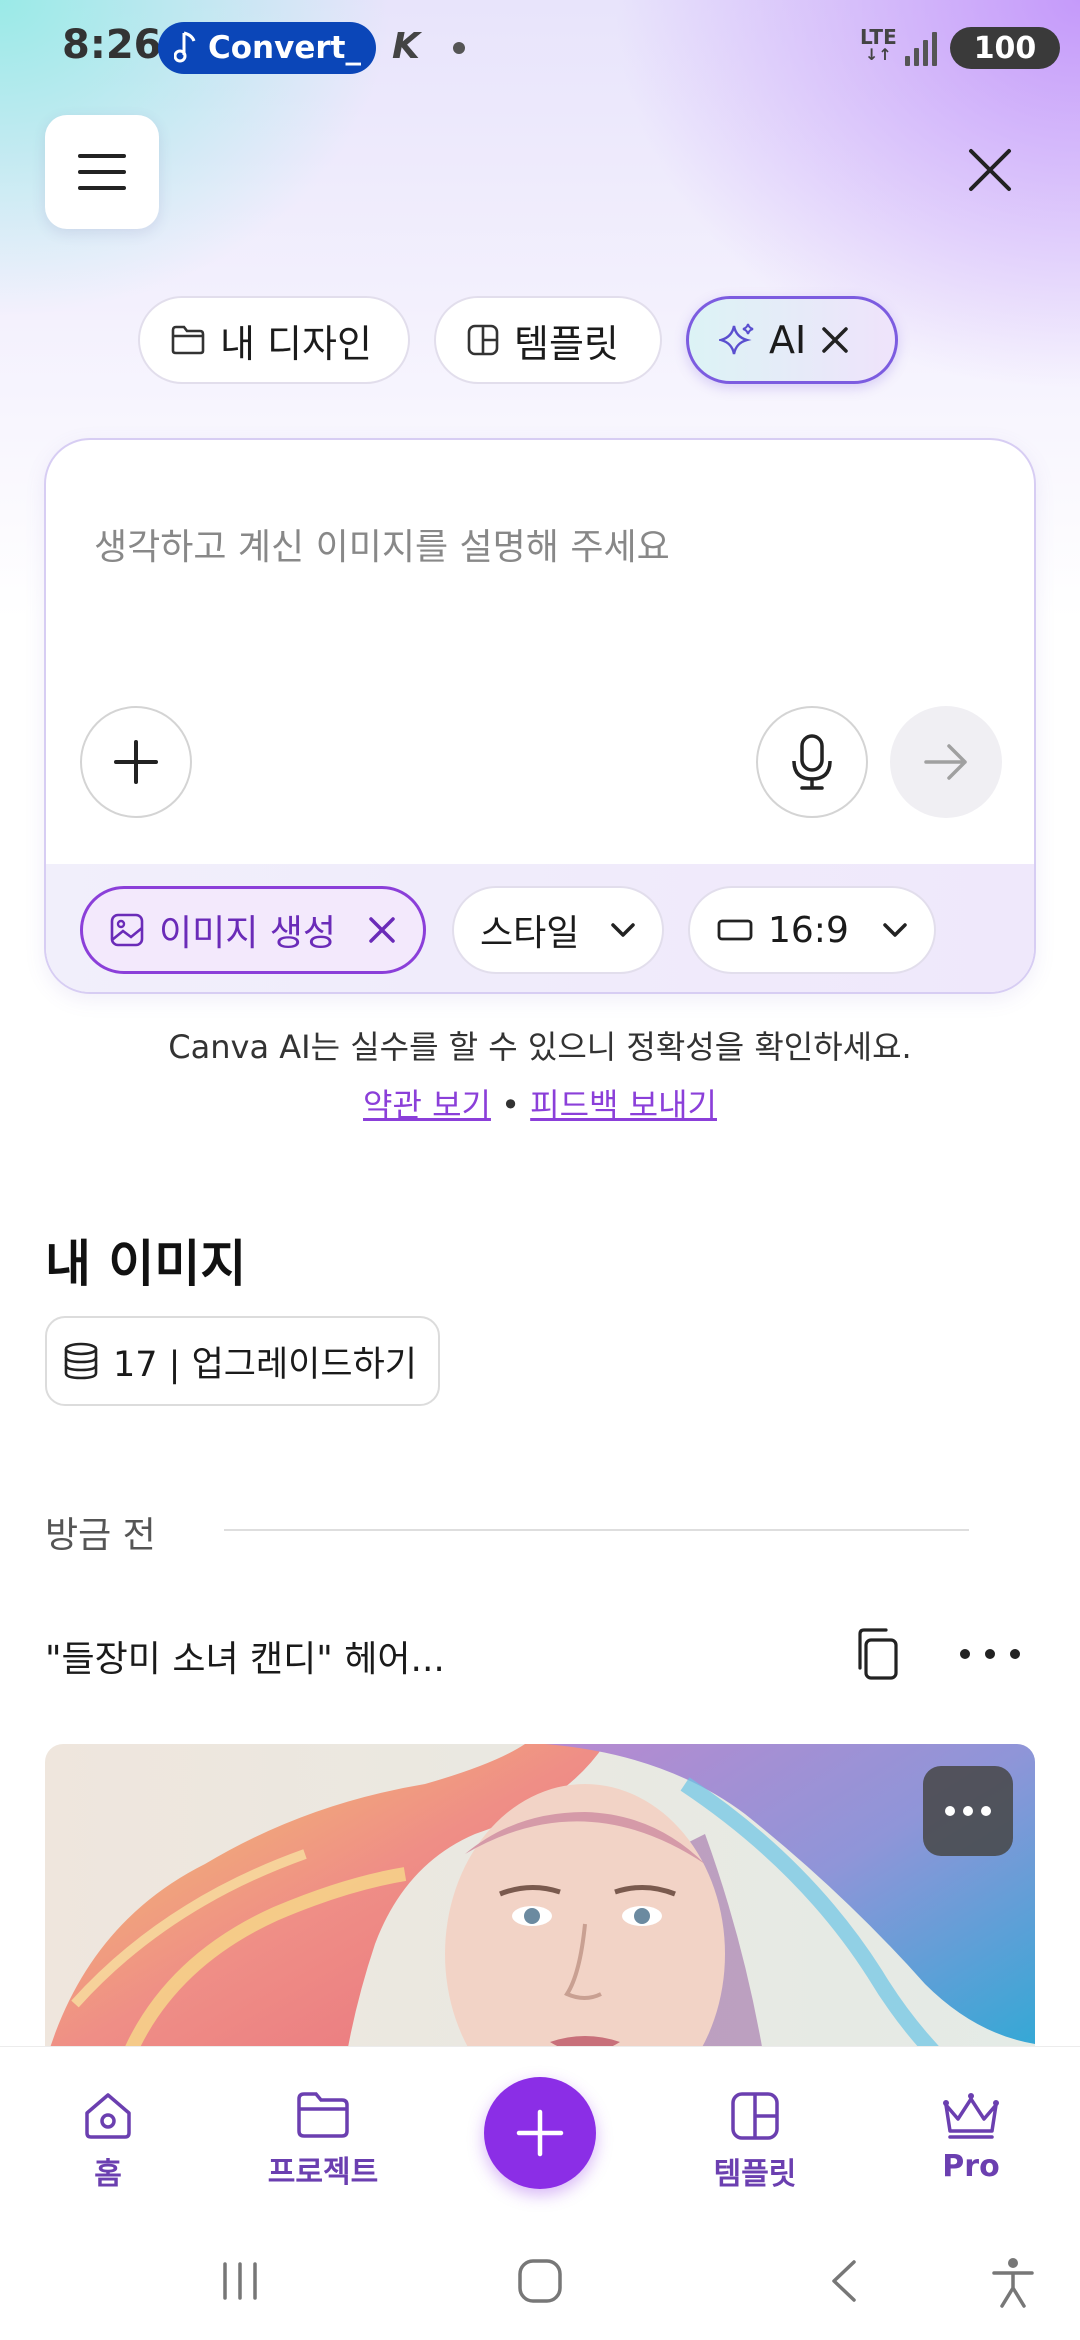  What do you see at coordinates (240, 2281) in the screenshot?
I see `recent-apps-icon` at bounding box center [240, 2281].